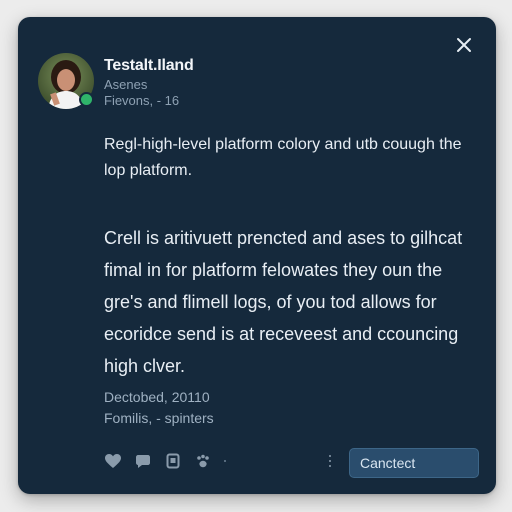 This screenshot has height=512, width=512. I want to click on post-header: Testalt.Iland Asenes Fievons, - 16, so click(116, 81).